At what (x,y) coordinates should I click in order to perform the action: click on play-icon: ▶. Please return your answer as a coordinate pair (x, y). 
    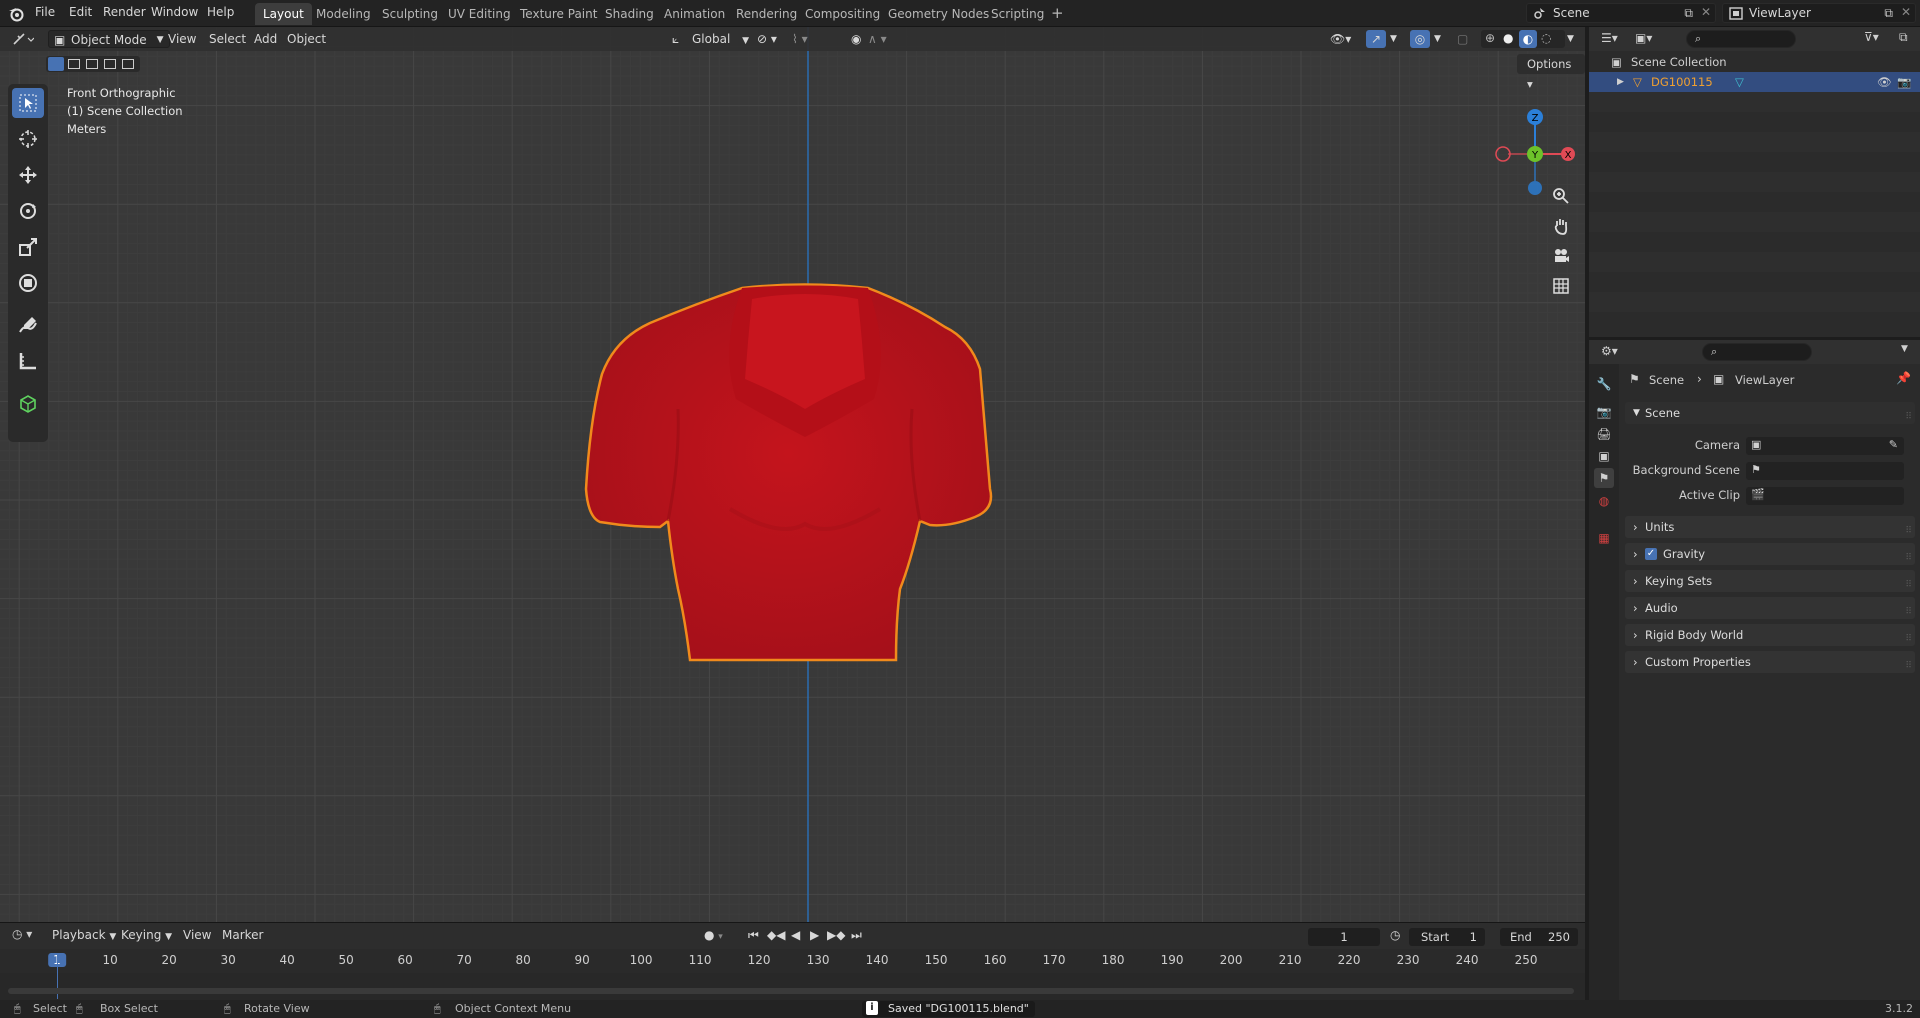
    Looking at the image, I should click on (814, 935).